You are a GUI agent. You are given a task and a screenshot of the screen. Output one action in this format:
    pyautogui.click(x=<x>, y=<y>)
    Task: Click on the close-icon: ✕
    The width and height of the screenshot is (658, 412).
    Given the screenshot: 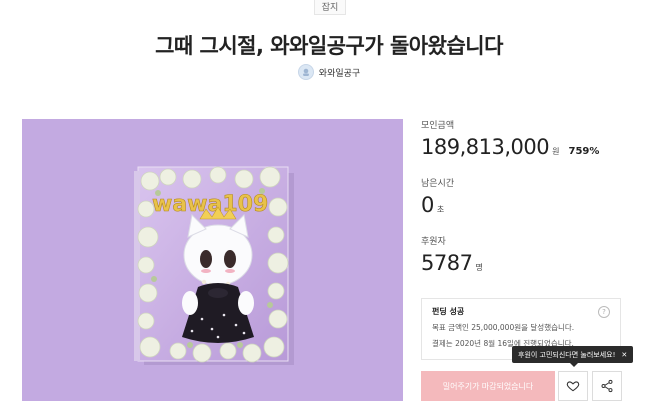 What is the action you would take?
    pyautogui.click(x=624, y=355)
    